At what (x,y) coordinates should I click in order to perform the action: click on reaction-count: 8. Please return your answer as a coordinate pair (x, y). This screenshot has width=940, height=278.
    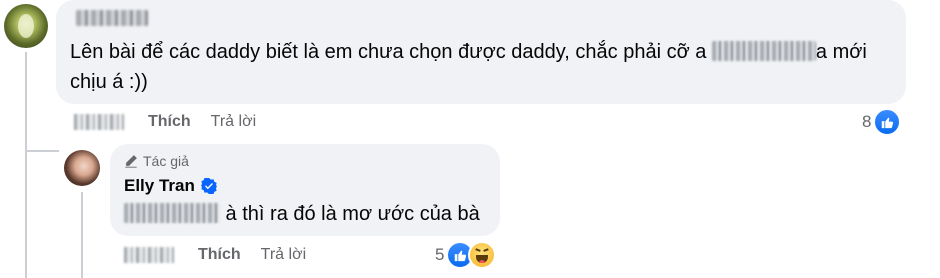
    Looking at the image, I should click on (867, 121).